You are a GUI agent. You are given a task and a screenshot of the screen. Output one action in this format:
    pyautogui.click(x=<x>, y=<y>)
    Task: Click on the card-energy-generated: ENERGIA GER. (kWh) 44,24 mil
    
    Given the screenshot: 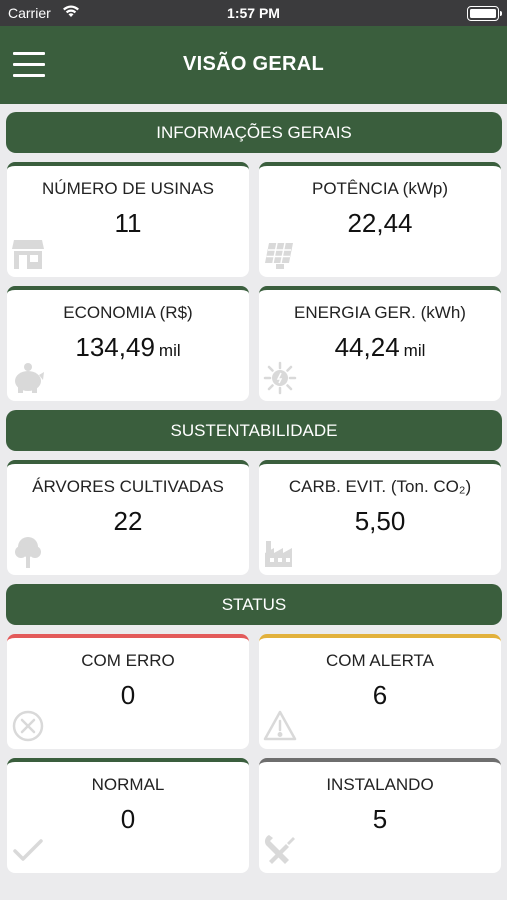 What is the action you would take?
    pyautogui.click(x=380, y=343)
    